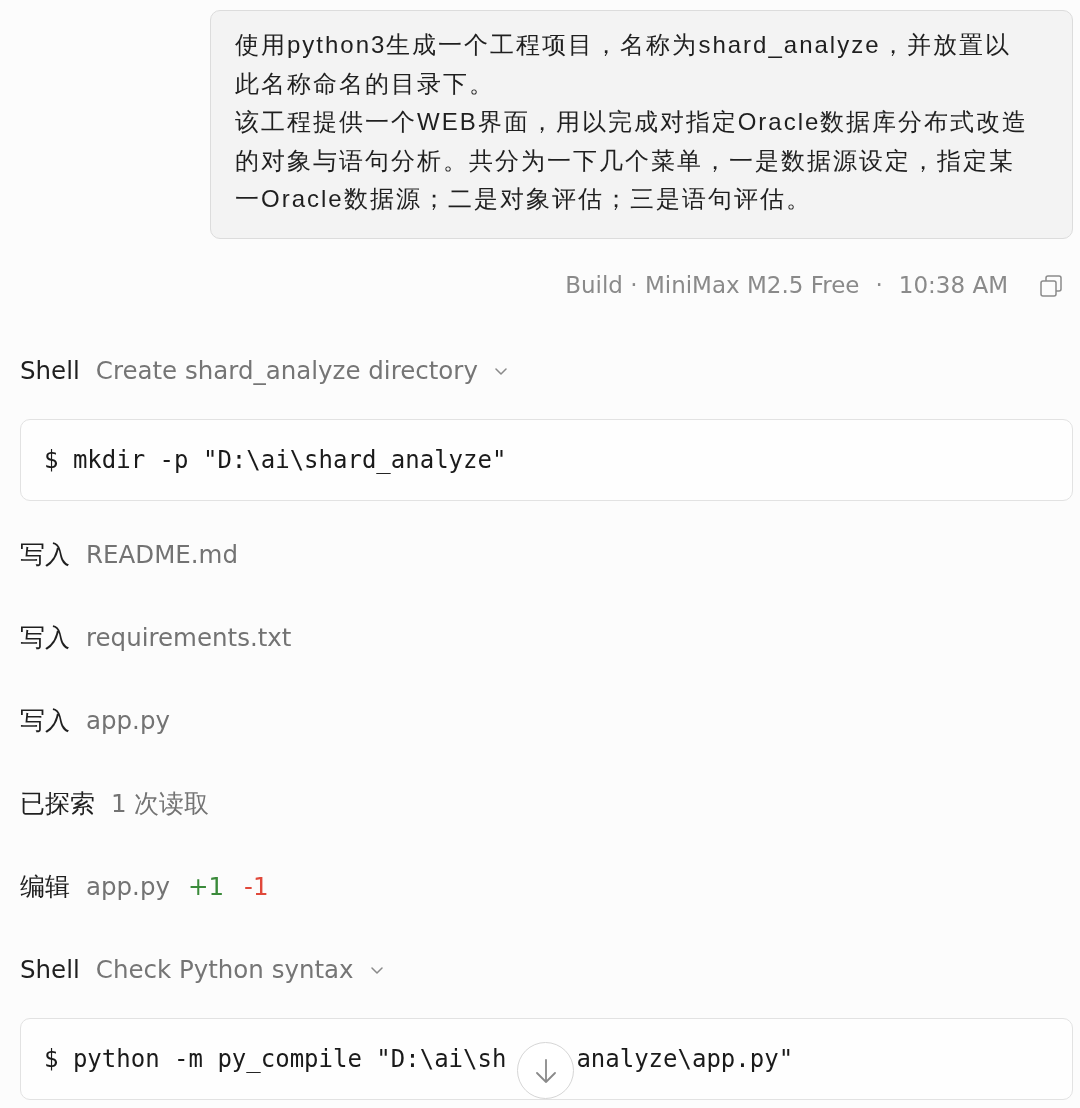 The height and width of the screenshot is (1108, 1080). I want to click on model-label: Build · MiniMax M2.5 Free, so click(712, 286).